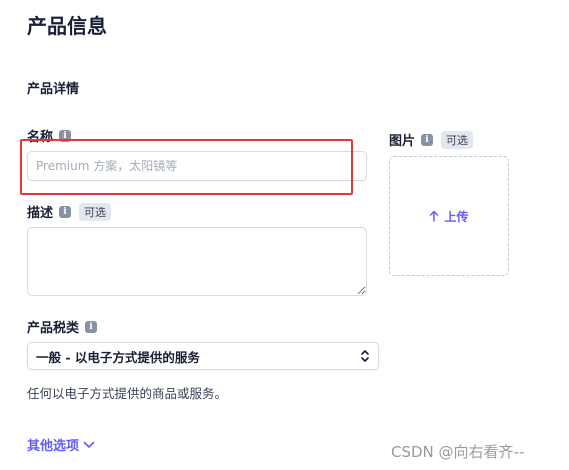 Image resolution: width=569 pixels, height=470 pixels. What do you see at coordinates (402, 141) in the screenshot?
I see `image-label-text: 图片` at bounding box center [402, 141].